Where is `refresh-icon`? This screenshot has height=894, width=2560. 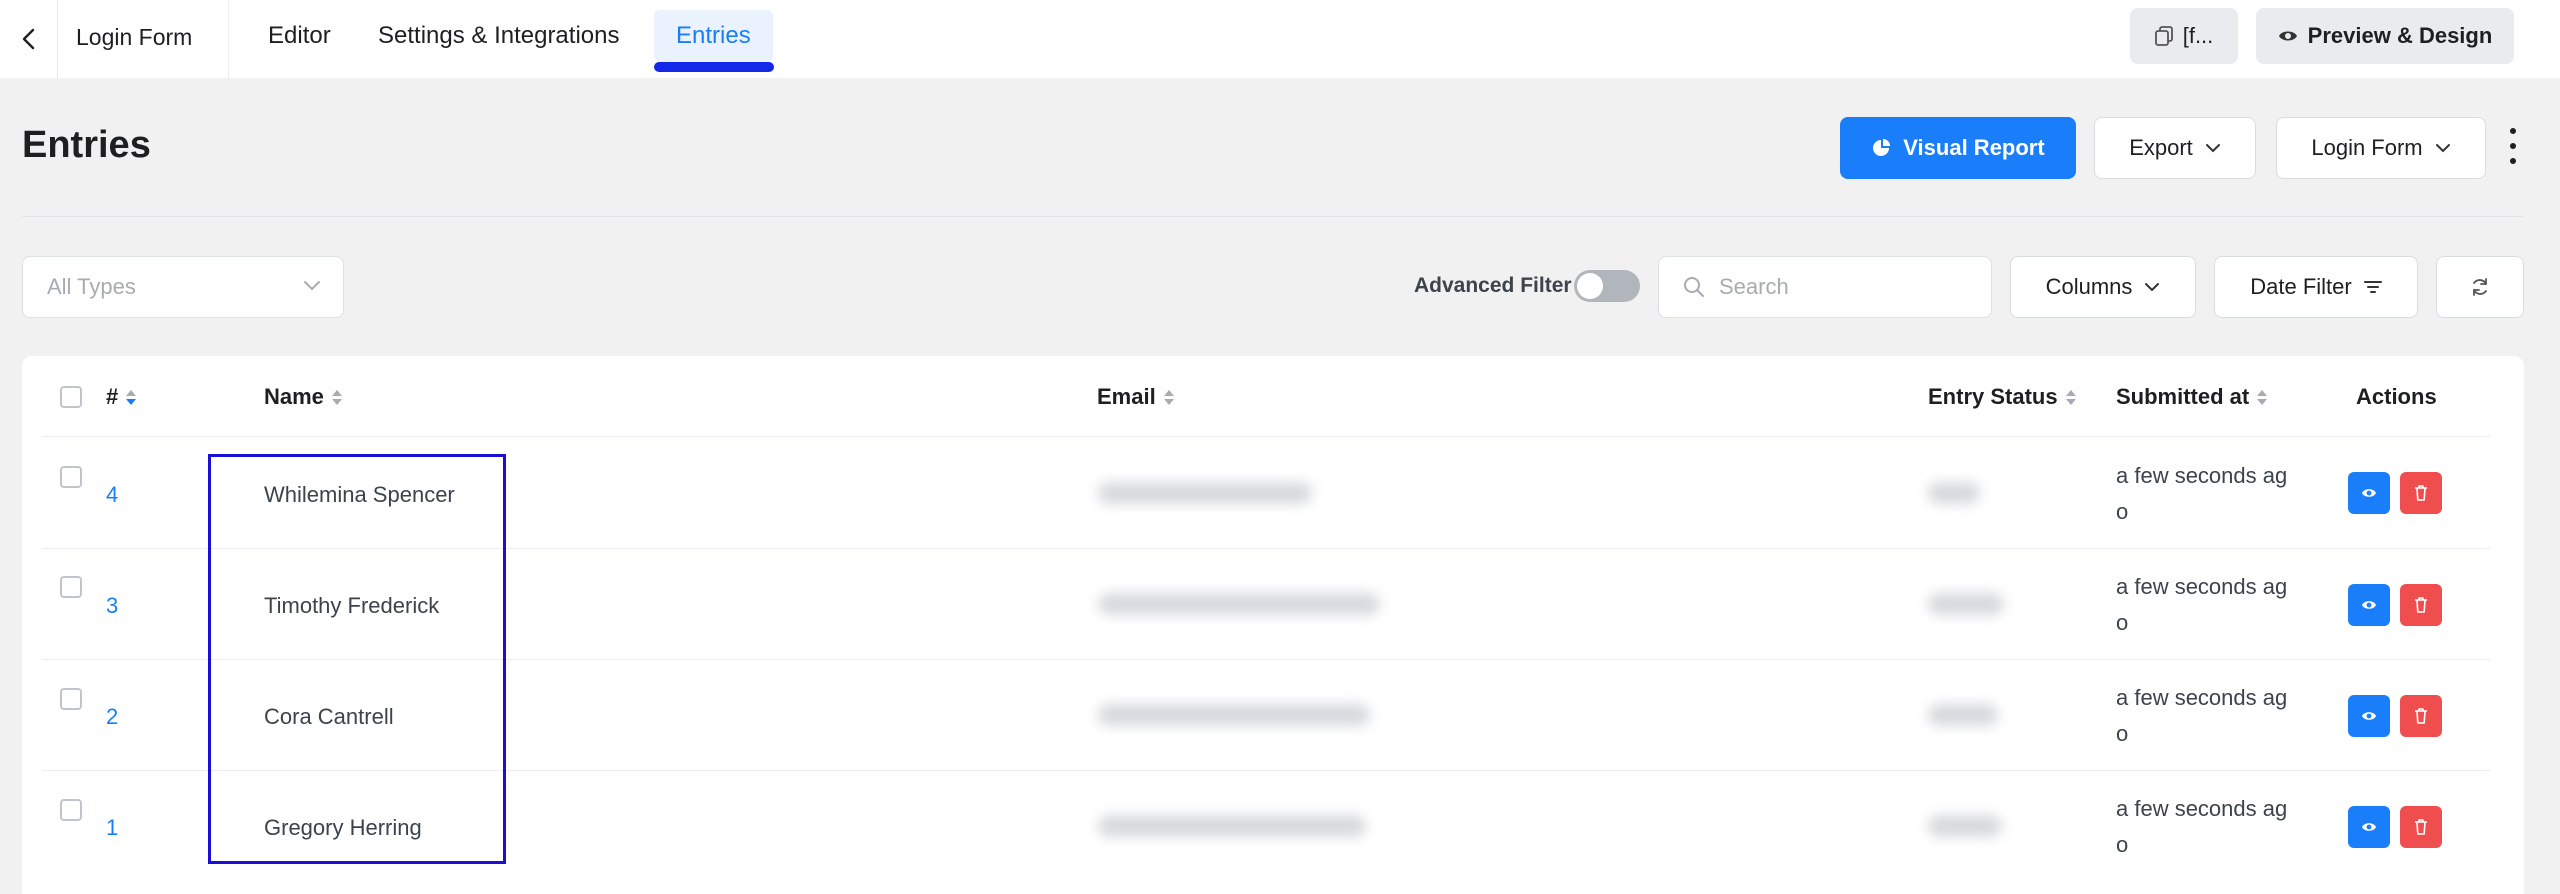
refresh-icon is located at coordinates (2480, 287).